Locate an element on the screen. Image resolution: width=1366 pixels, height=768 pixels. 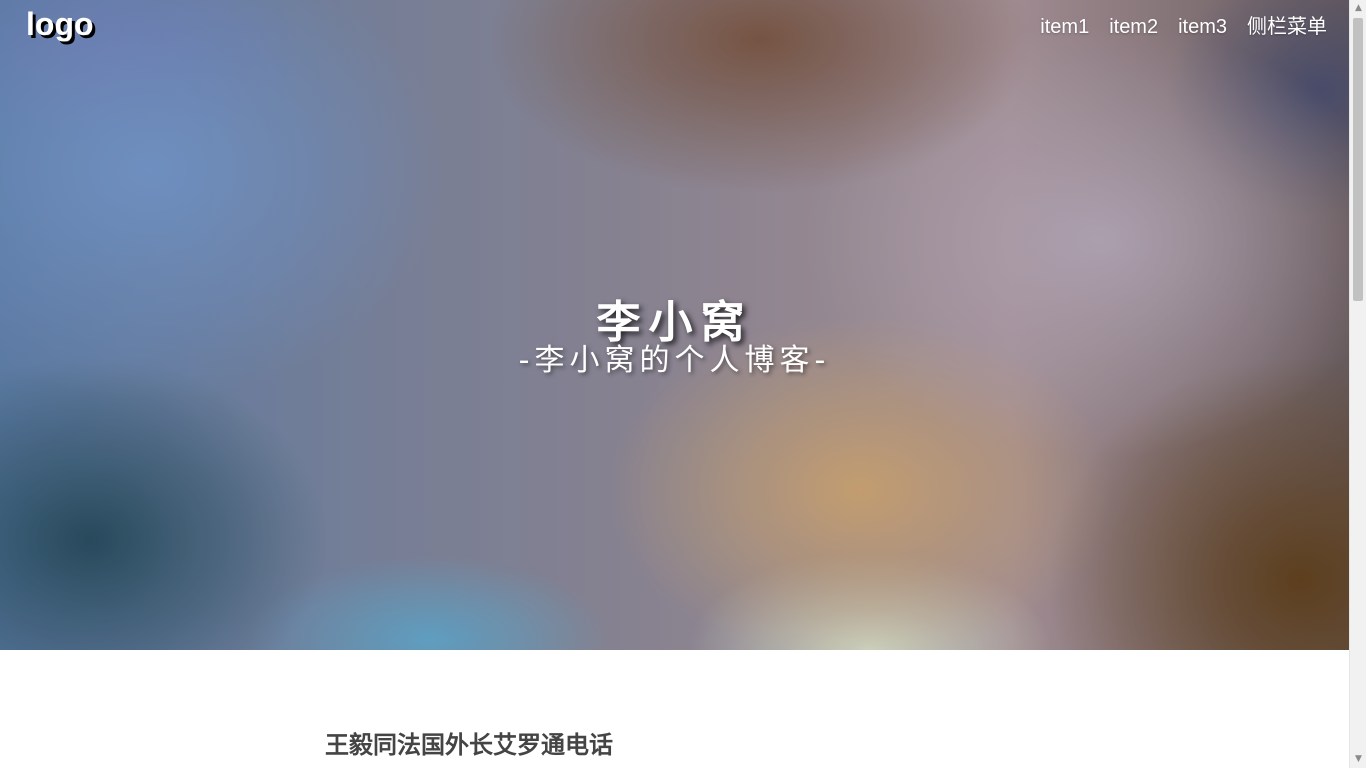
nav-item-sidebar-menu: 侧栏菜单 is located at coordinates (1287, 27).